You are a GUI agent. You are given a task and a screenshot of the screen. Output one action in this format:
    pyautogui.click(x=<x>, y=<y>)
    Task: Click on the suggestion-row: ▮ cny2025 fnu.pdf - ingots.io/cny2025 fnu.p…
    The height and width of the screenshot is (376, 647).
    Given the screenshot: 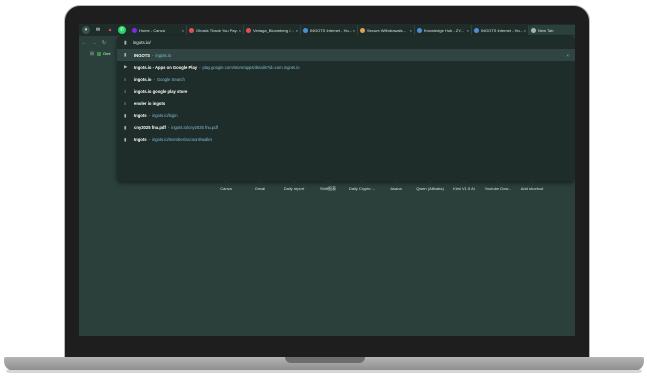 What is the action you would take?
    pyautogui.click(x=346, y=128)
    